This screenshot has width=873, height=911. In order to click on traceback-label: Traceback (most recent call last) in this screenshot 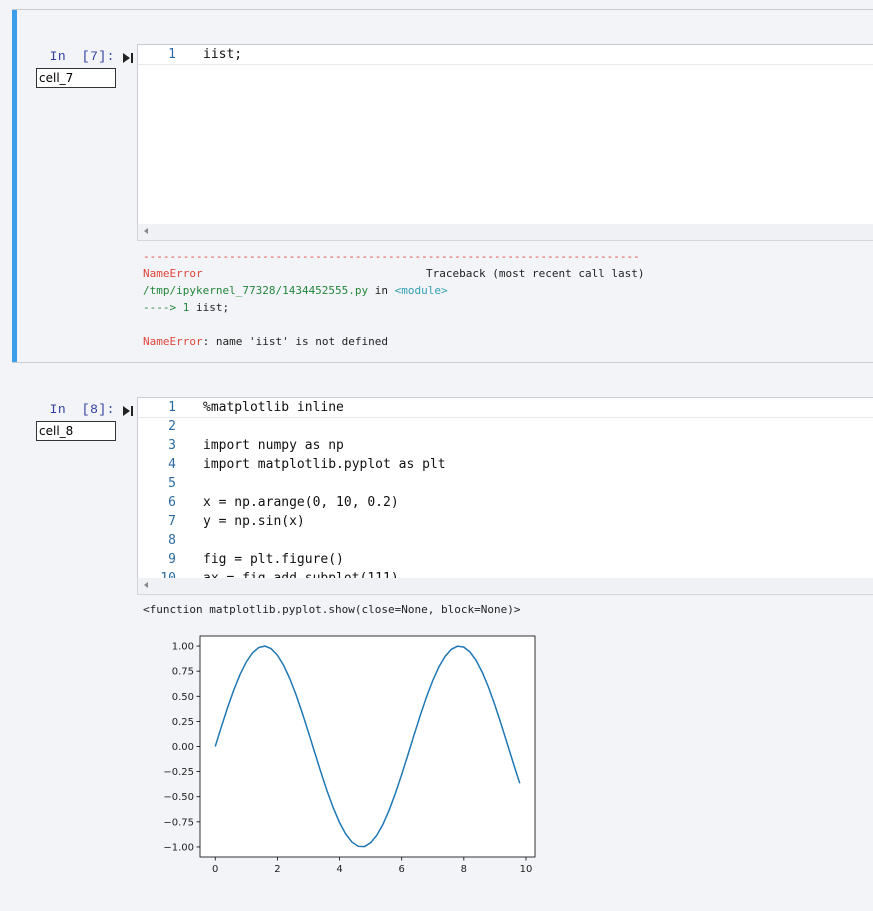, I will do `click(535, 273)`.